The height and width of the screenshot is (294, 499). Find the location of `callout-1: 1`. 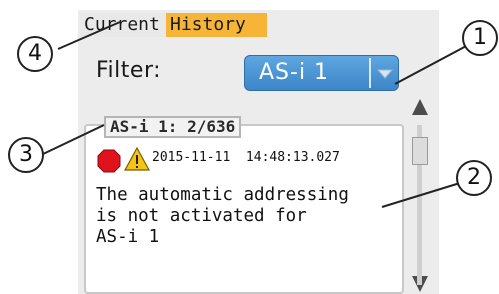

callout-1: 1 is located at coordinates (480, 38).